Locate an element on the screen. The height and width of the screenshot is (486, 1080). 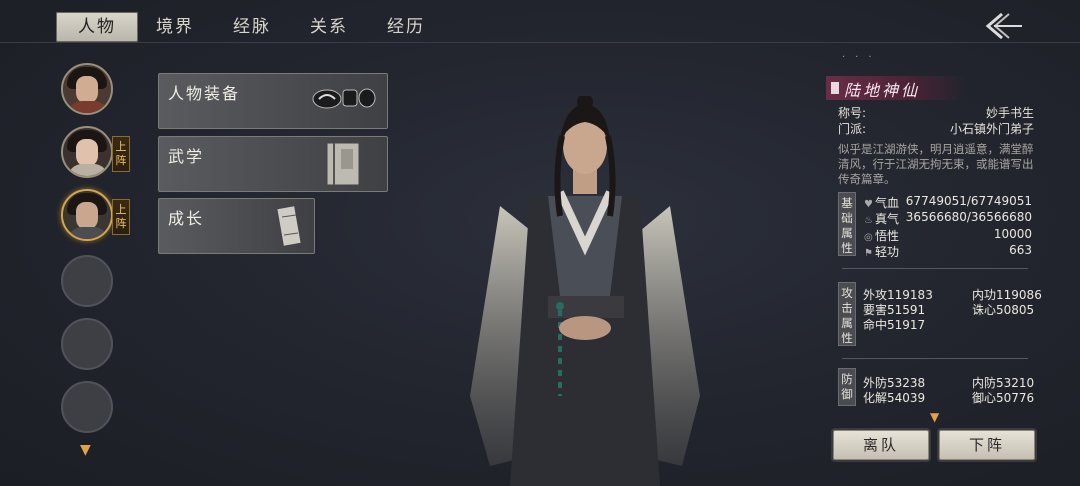
agility-stat: ⚑ 轻功 is located at coordinates (882, 252).